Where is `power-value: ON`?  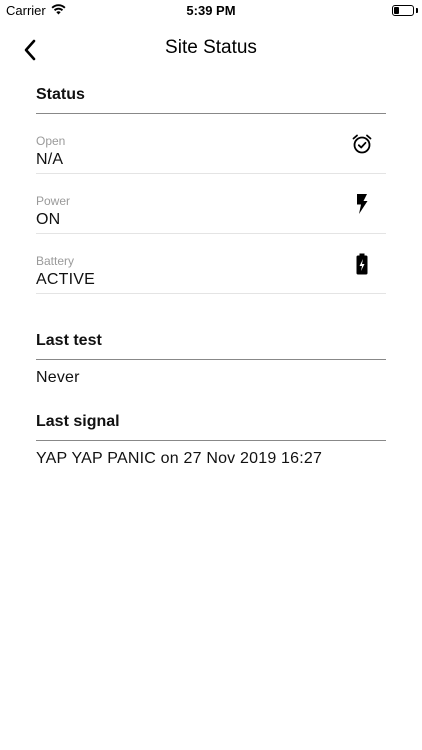 power-value: ON is located at coordinates (48, 219).